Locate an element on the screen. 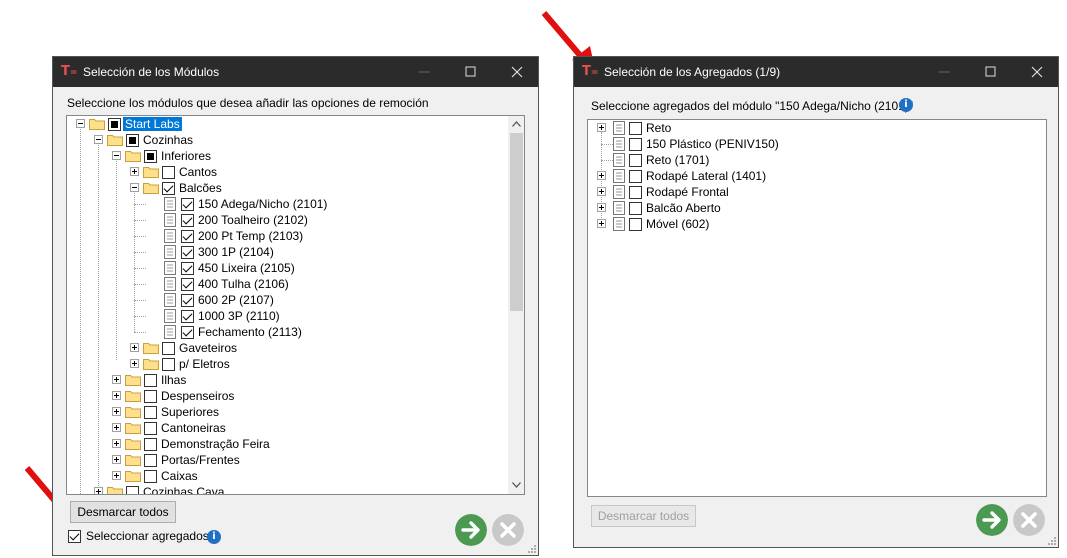  tree-node: Start Labs is located at coordinates (287, 124).